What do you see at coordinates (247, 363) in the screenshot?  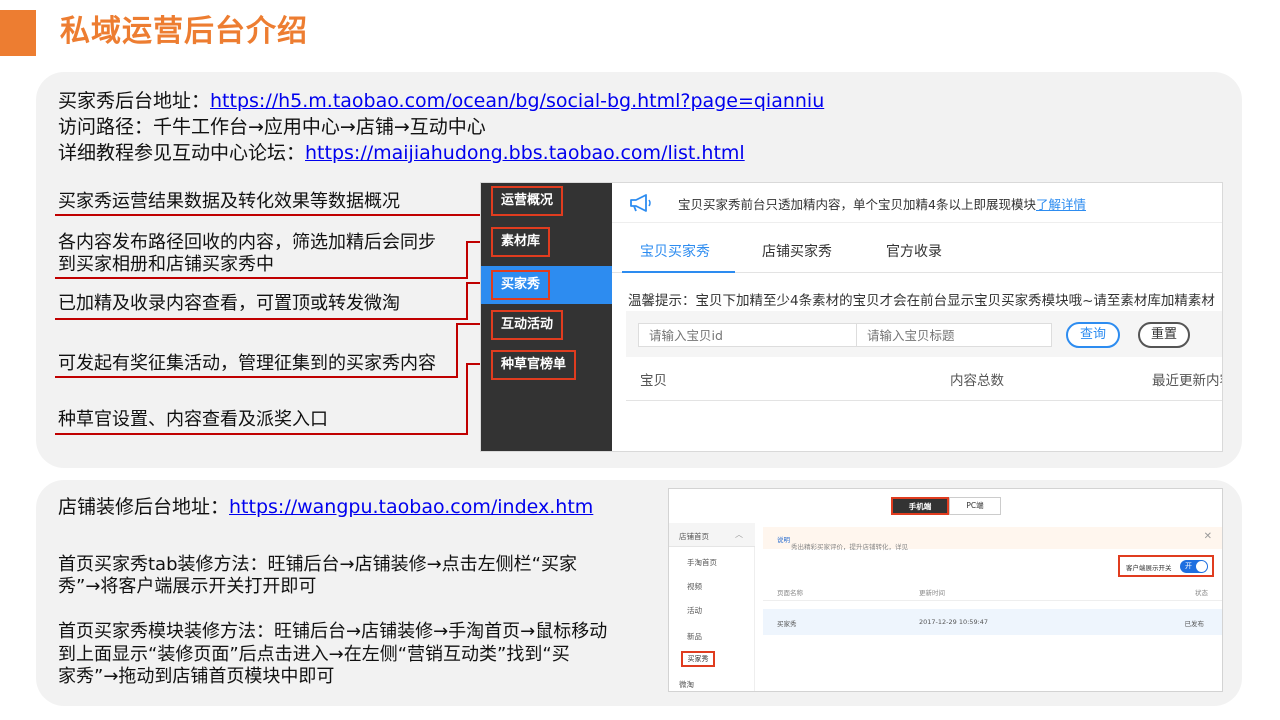 I see `annotation-activity: 可发起有奖征集活动，管理征集到的买家秀内容` at bounding box center [247, 363].